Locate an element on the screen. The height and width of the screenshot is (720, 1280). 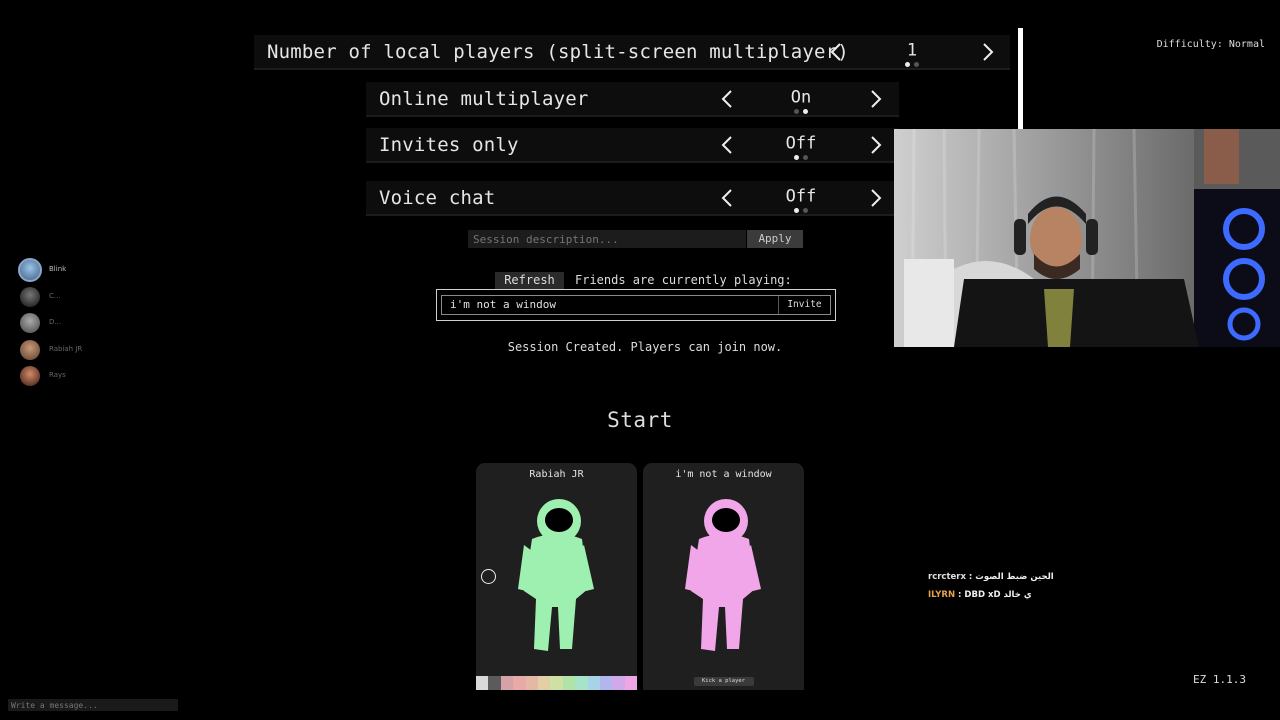
player-card: Rabiah JR is located at coordinates (557, 576).